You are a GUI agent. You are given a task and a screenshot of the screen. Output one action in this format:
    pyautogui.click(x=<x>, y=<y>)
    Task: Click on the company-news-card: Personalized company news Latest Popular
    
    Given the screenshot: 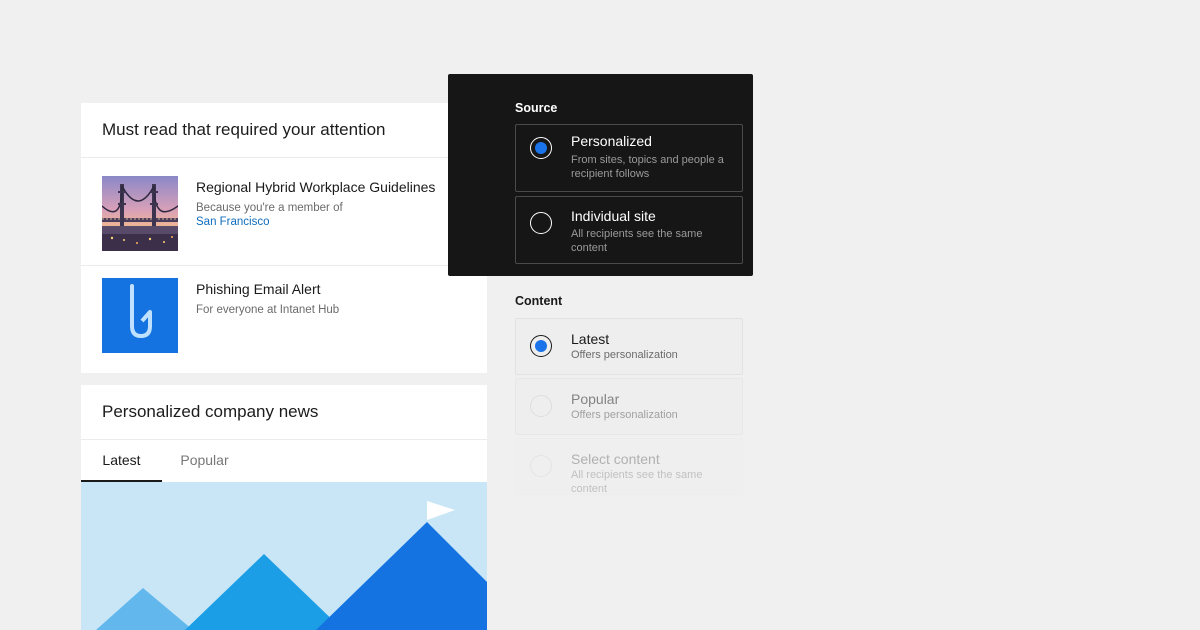 What is the action you would take?
    pyautogui.click(x=284, y=507)
    